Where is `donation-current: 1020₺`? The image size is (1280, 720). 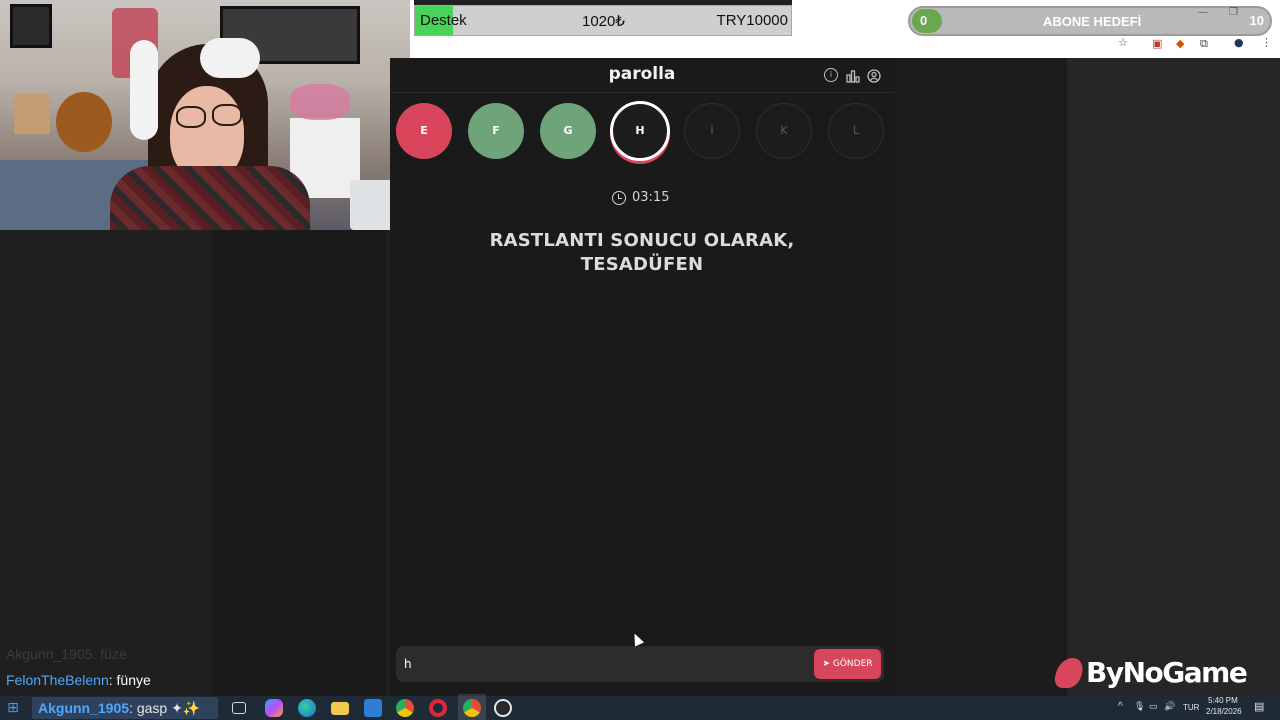
donation-current: 1020₺ is located at coordinates (603, 21).